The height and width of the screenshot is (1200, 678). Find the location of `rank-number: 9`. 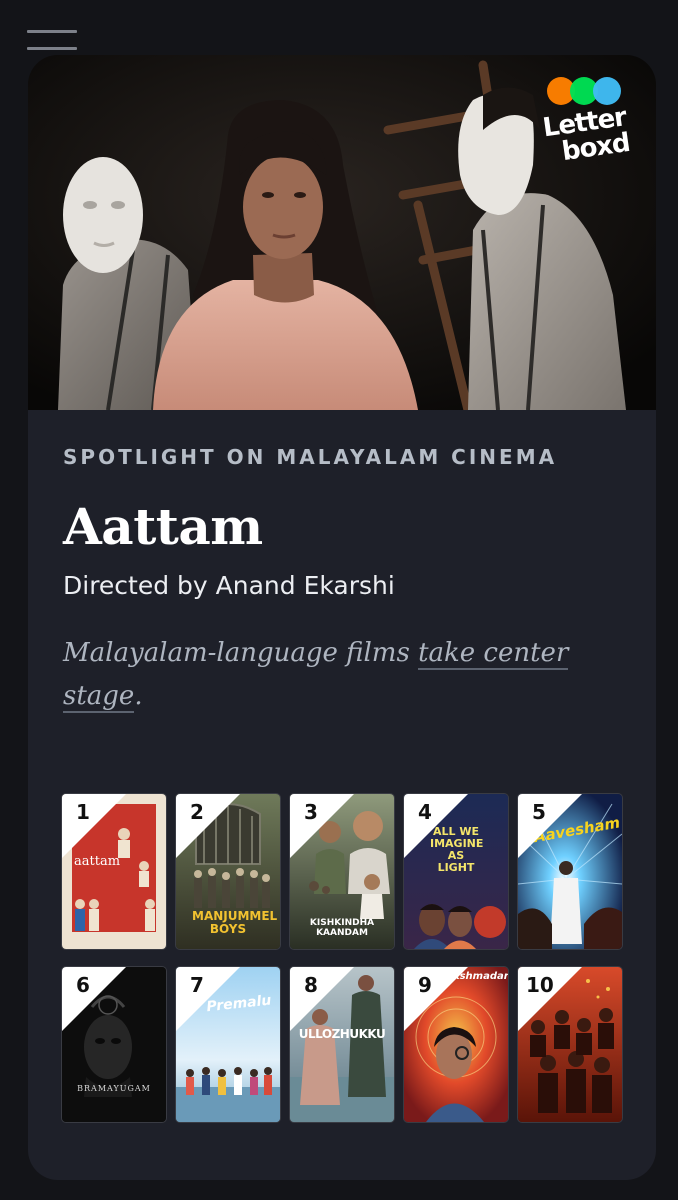

rank-number: 9 is located at coordinates (425, 985).